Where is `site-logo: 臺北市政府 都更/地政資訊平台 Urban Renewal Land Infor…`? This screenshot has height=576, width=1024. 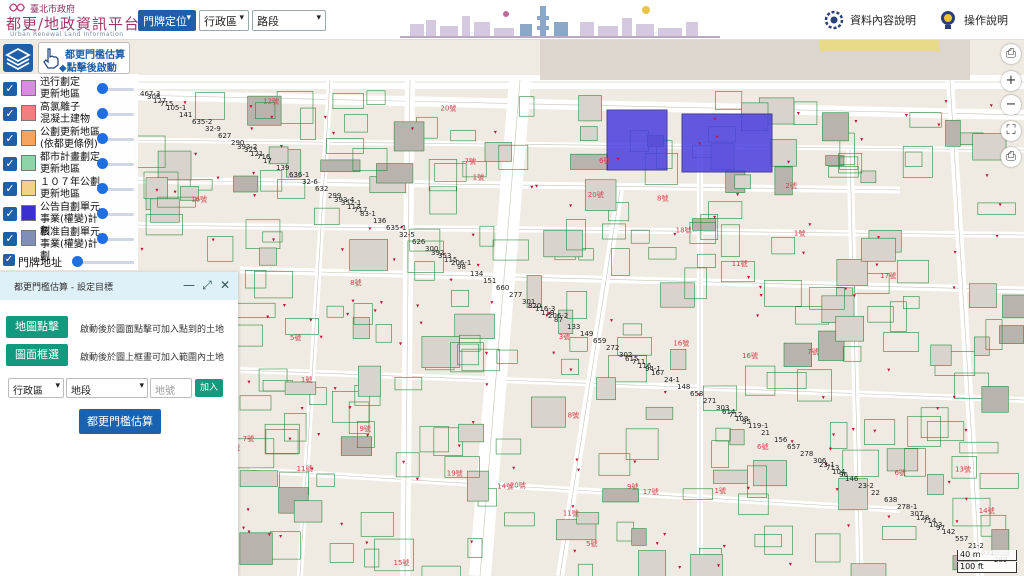 site-logo: 臺北市政府 都更/地政資訊平台 Urban Renewal Land Infor… is located at coordinates (71, 20).